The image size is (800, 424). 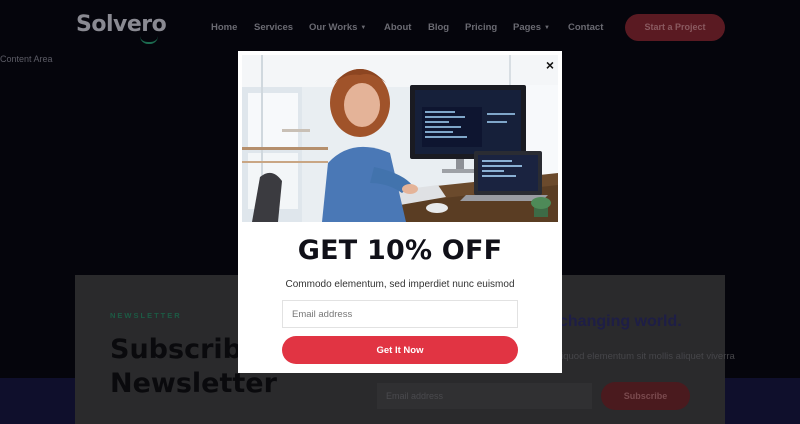 I want to click on nav-item-label: Pages, so click(x=527, y=27).